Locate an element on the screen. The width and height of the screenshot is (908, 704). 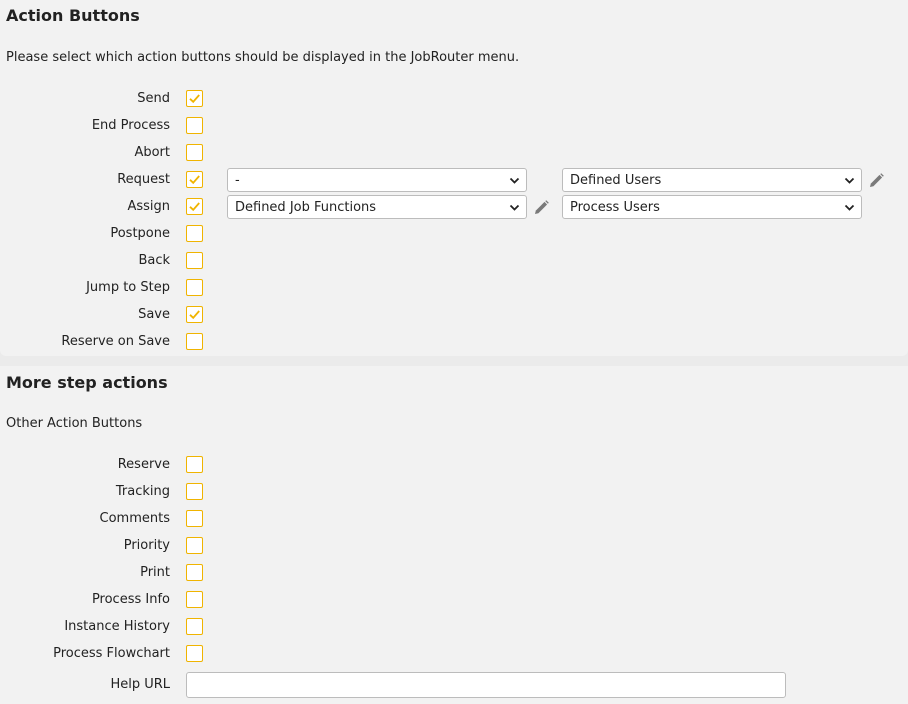
abort-label: Abort is located at coordinates (152, 152).